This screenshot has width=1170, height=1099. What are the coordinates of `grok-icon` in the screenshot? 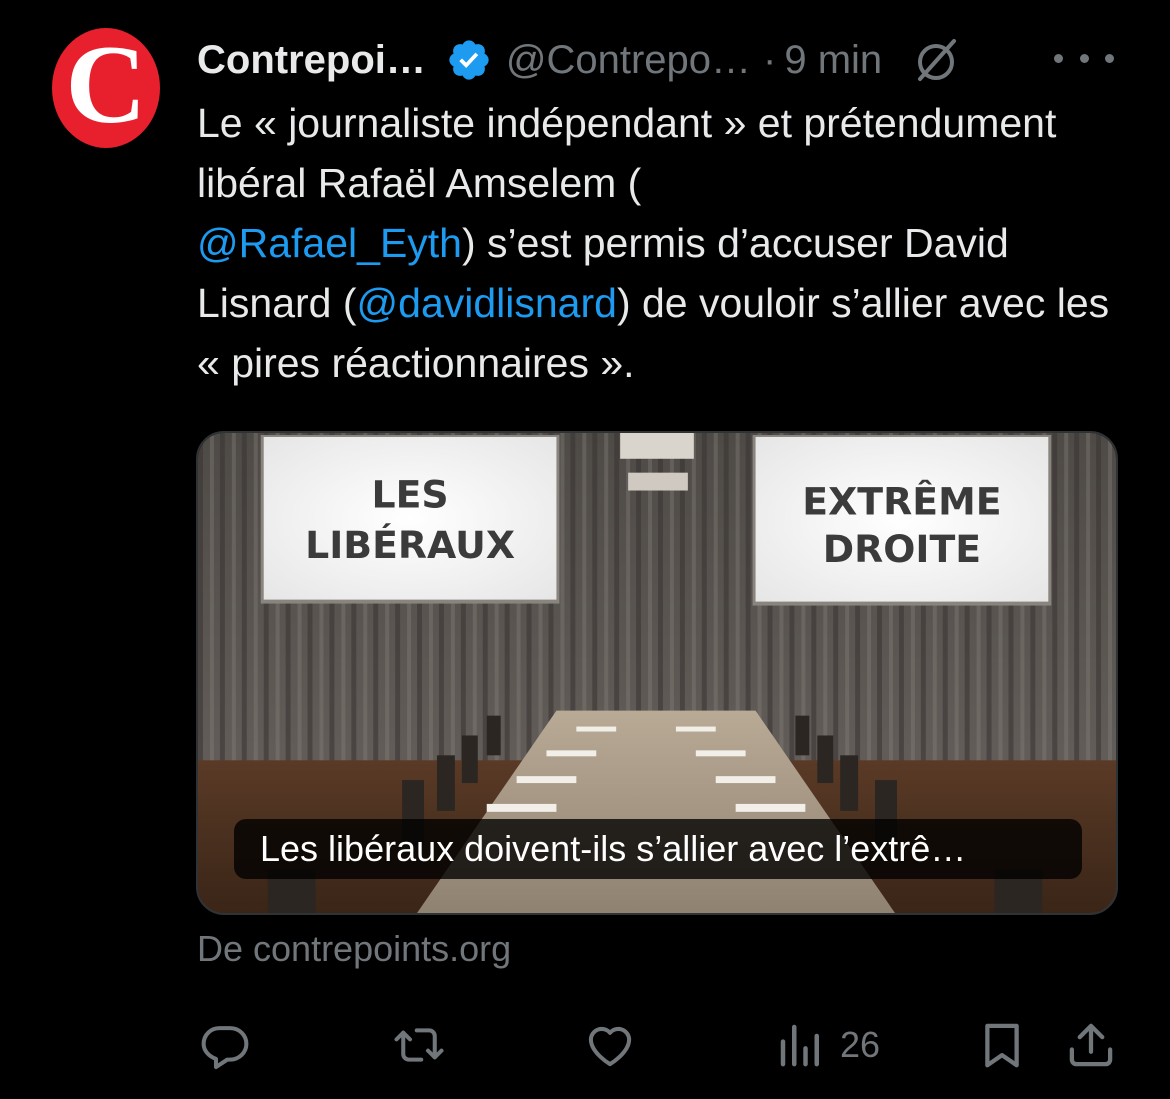 It's located at (937, 60).